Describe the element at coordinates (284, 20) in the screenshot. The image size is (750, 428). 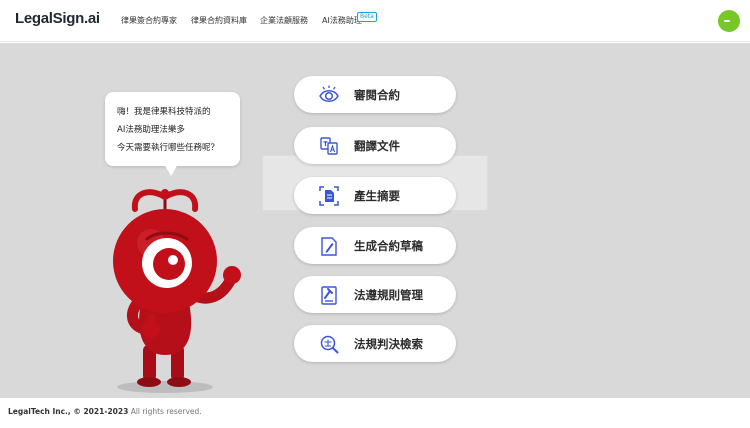
I see `nav-item-legal-advisory: 企業法顧服務` at that location.